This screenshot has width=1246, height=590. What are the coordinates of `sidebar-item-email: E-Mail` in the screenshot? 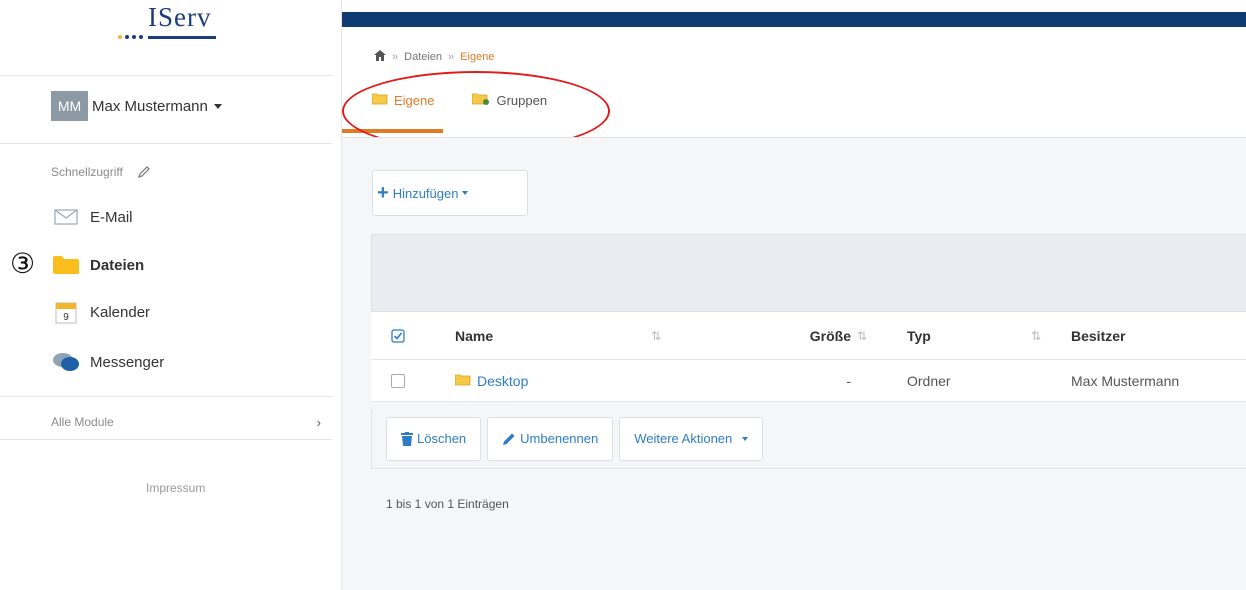 It's located at (92, 217).